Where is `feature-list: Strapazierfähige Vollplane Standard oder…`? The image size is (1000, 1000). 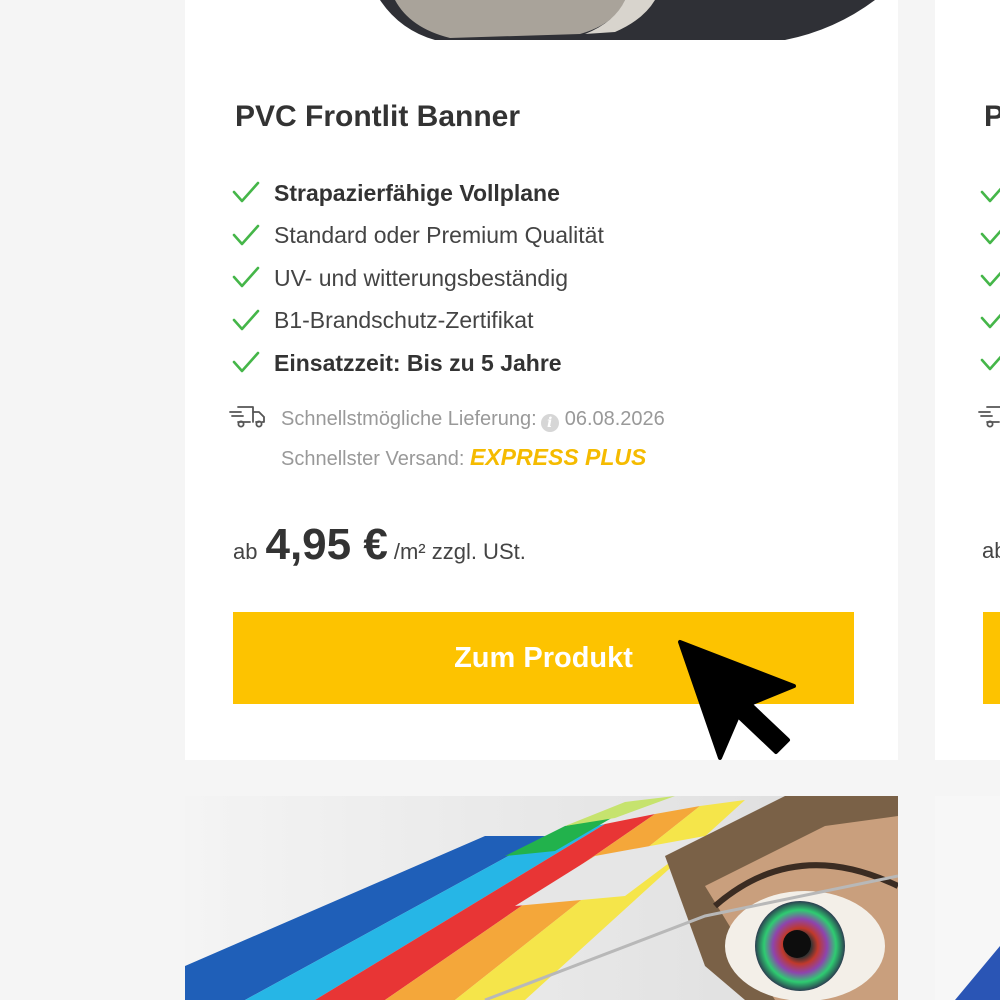 feature-list: Strapazierfähige Vollplane Standard oder… is located at coordinates (418, 278).